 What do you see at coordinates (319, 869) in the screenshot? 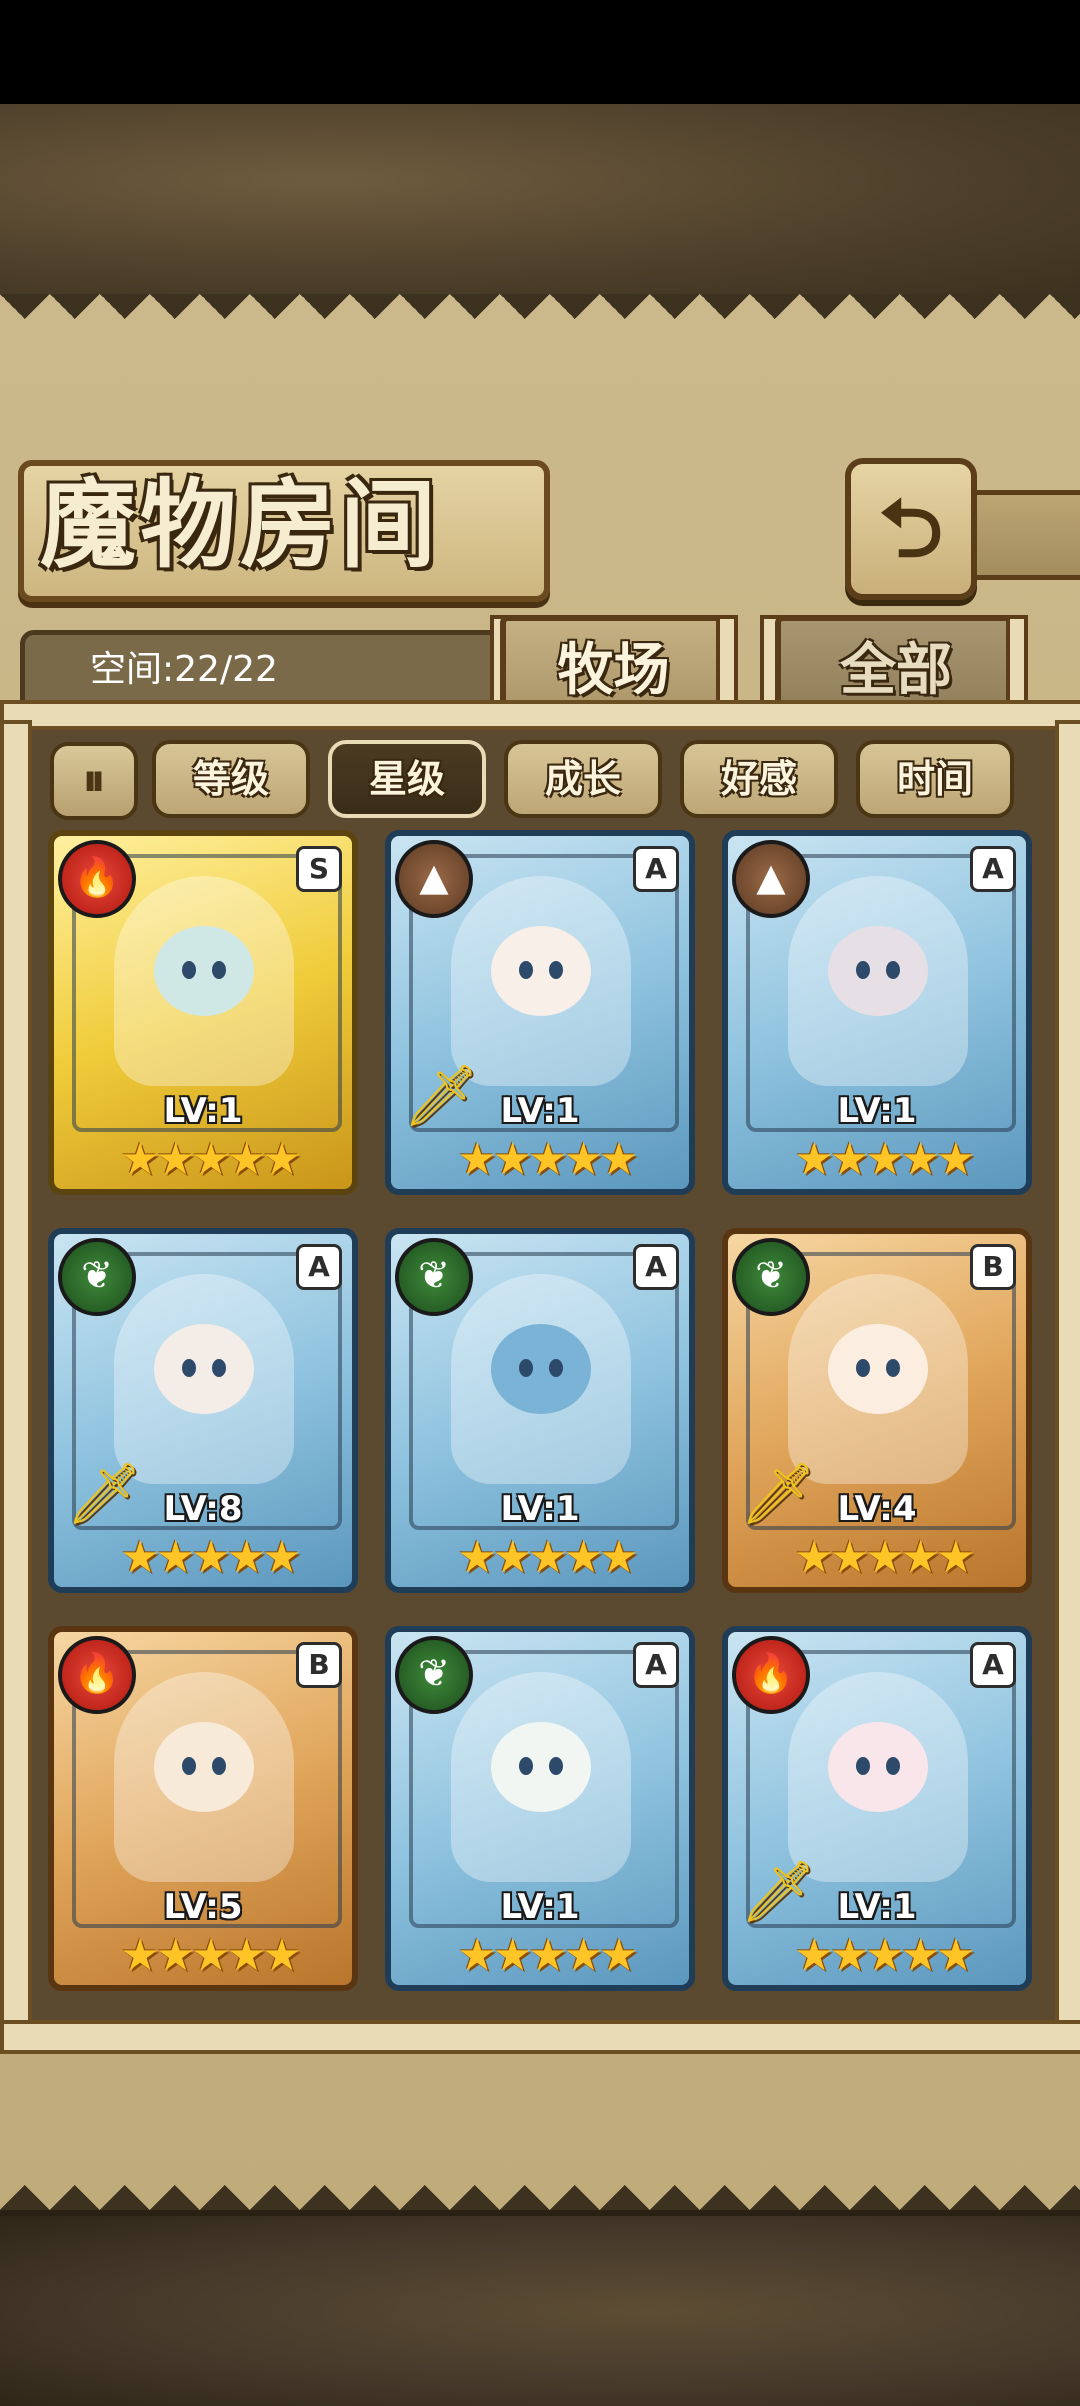
I see `rank-badge: S` at bounding box center [319, 869].